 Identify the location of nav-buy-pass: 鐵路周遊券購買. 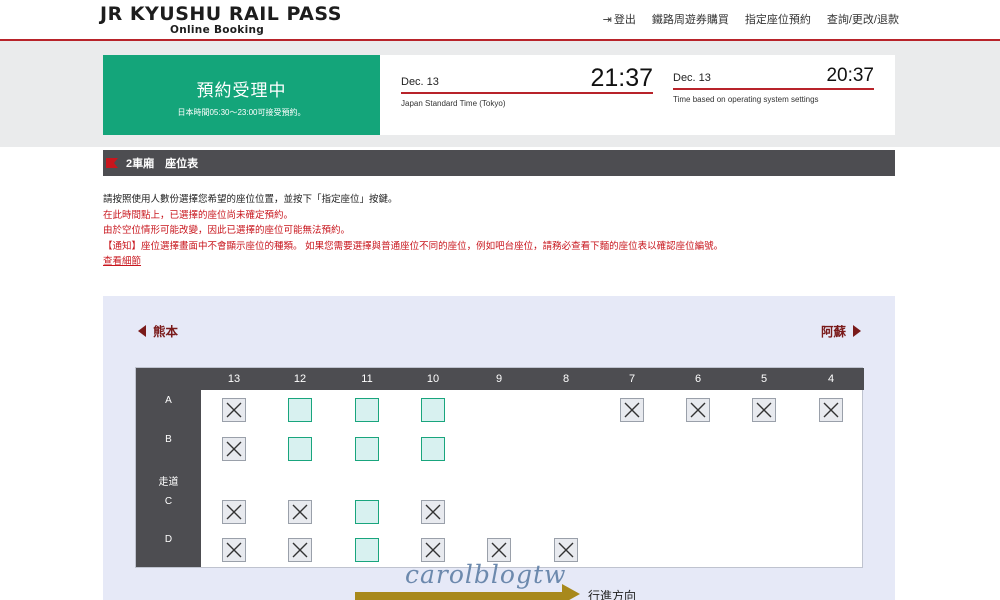
(690, 19).